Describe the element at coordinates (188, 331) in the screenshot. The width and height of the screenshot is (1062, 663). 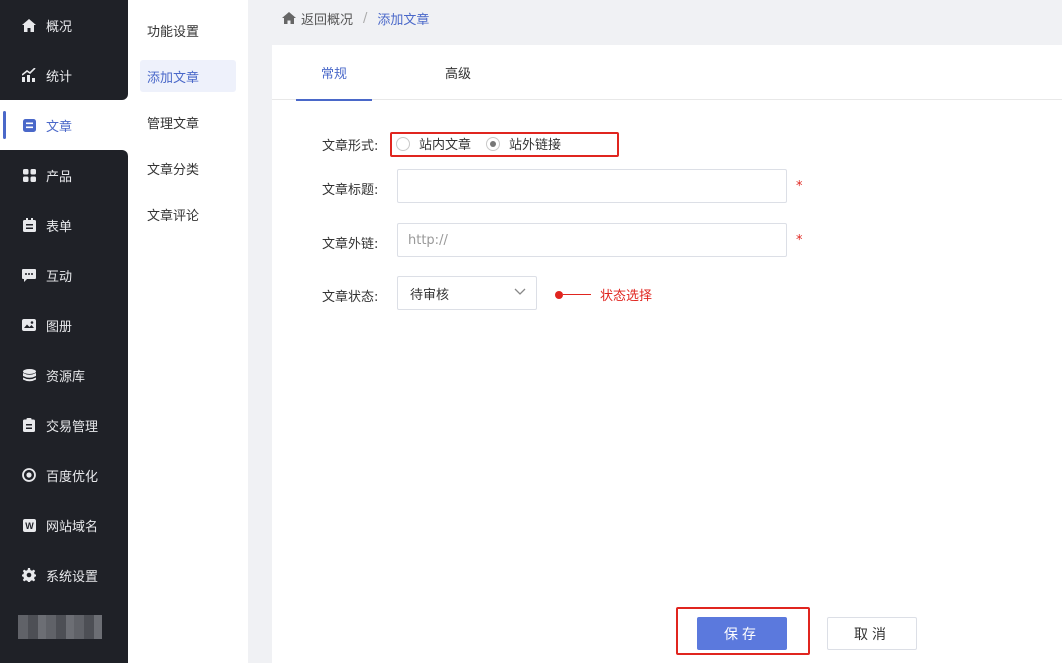
I see `article-submenu: 功能设置 添加文章 管理文章 文章分类 文章评论` at that location.